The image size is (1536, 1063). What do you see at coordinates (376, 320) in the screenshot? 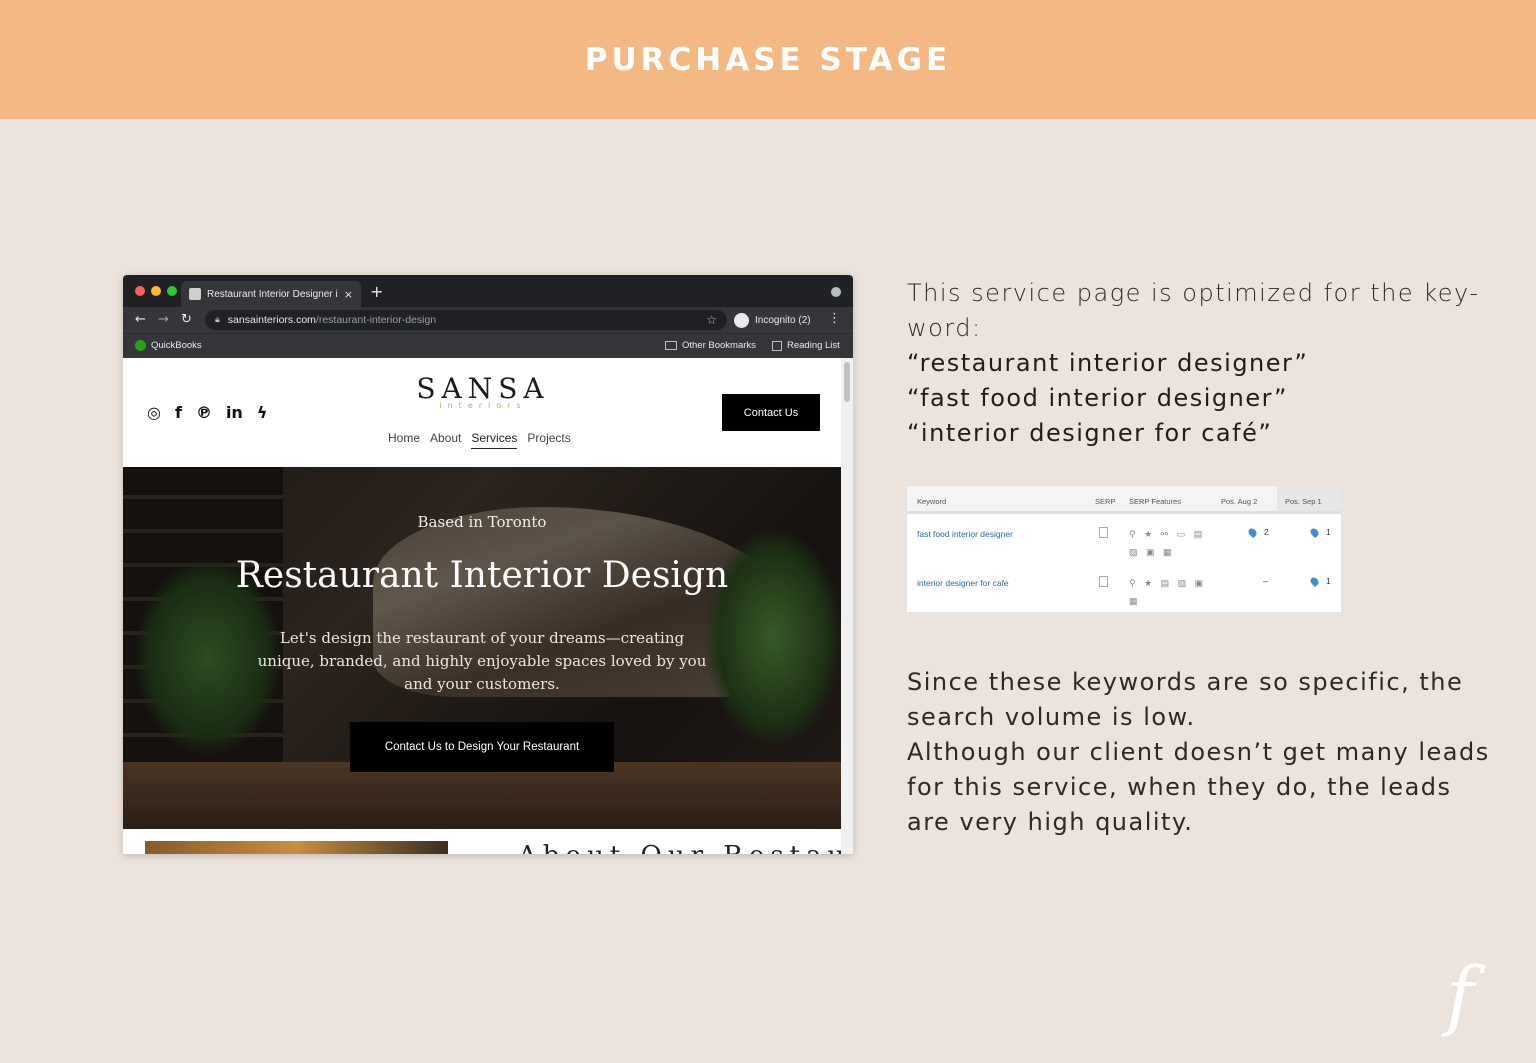
I see `url-path: /restaurant-interior-design` at bounding box center [376, 320].